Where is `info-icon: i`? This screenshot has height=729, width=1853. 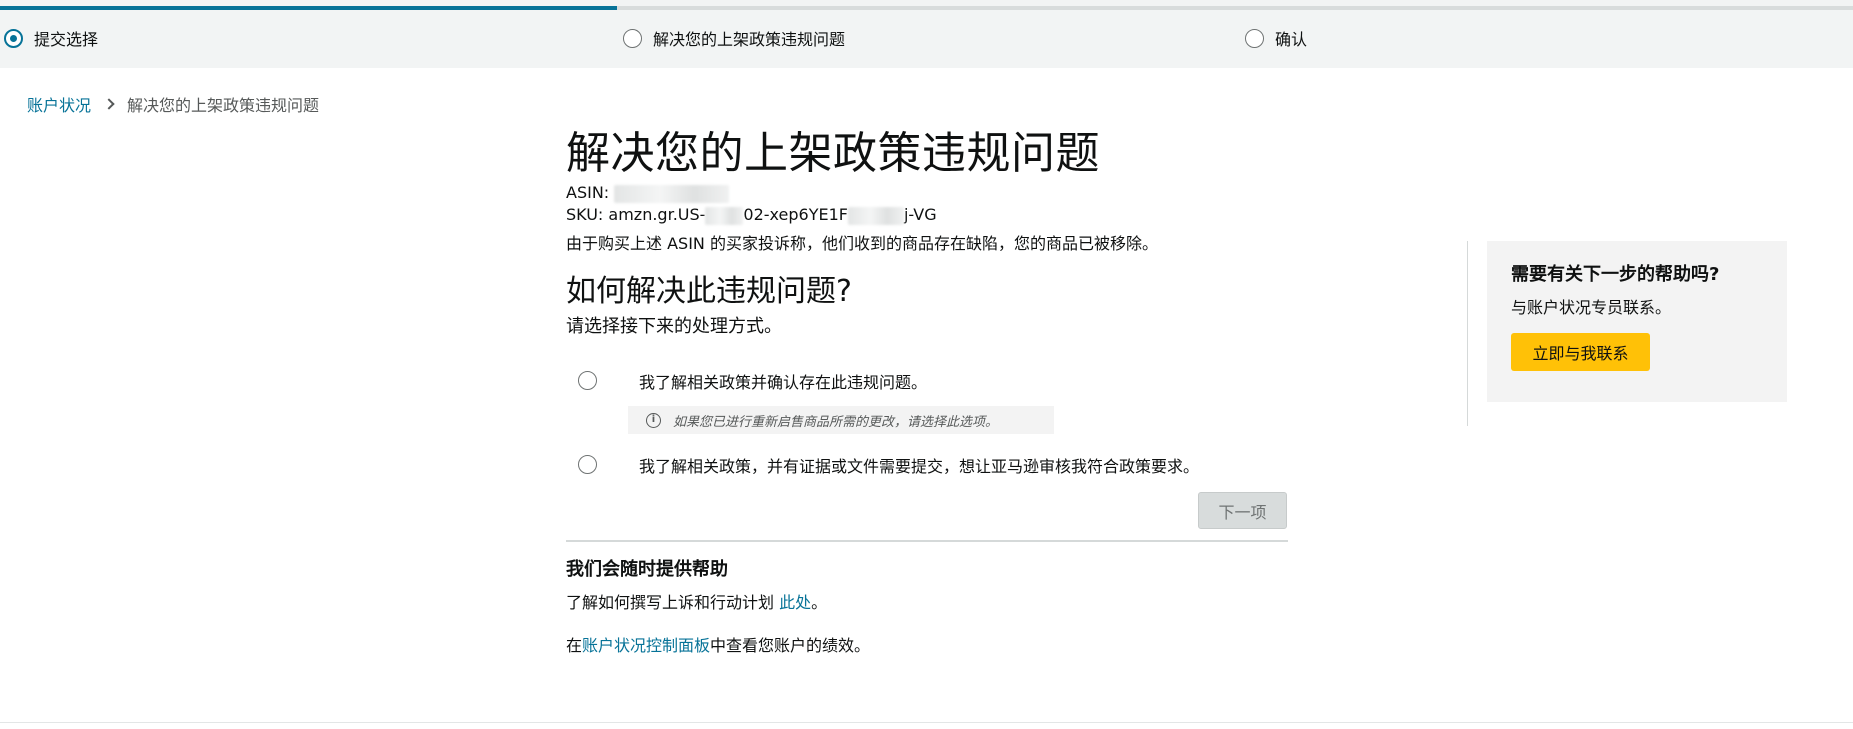
info-icon: i is located at coordinates (653, 420).